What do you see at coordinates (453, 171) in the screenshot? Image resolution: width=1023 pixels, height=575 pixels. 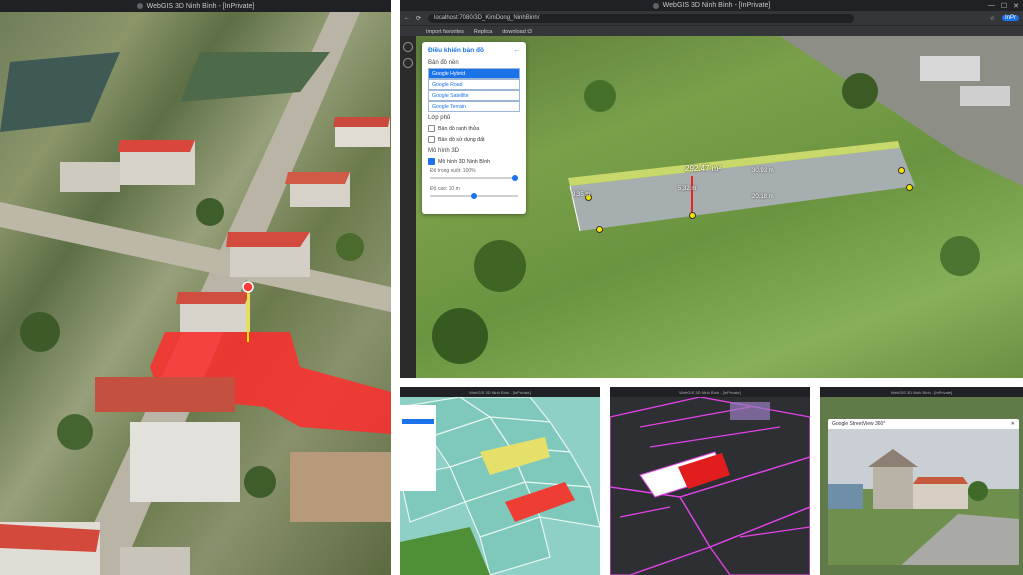 I see `opacity-label: Độ trong suốt: 100%` at bounding box center [453, 171].